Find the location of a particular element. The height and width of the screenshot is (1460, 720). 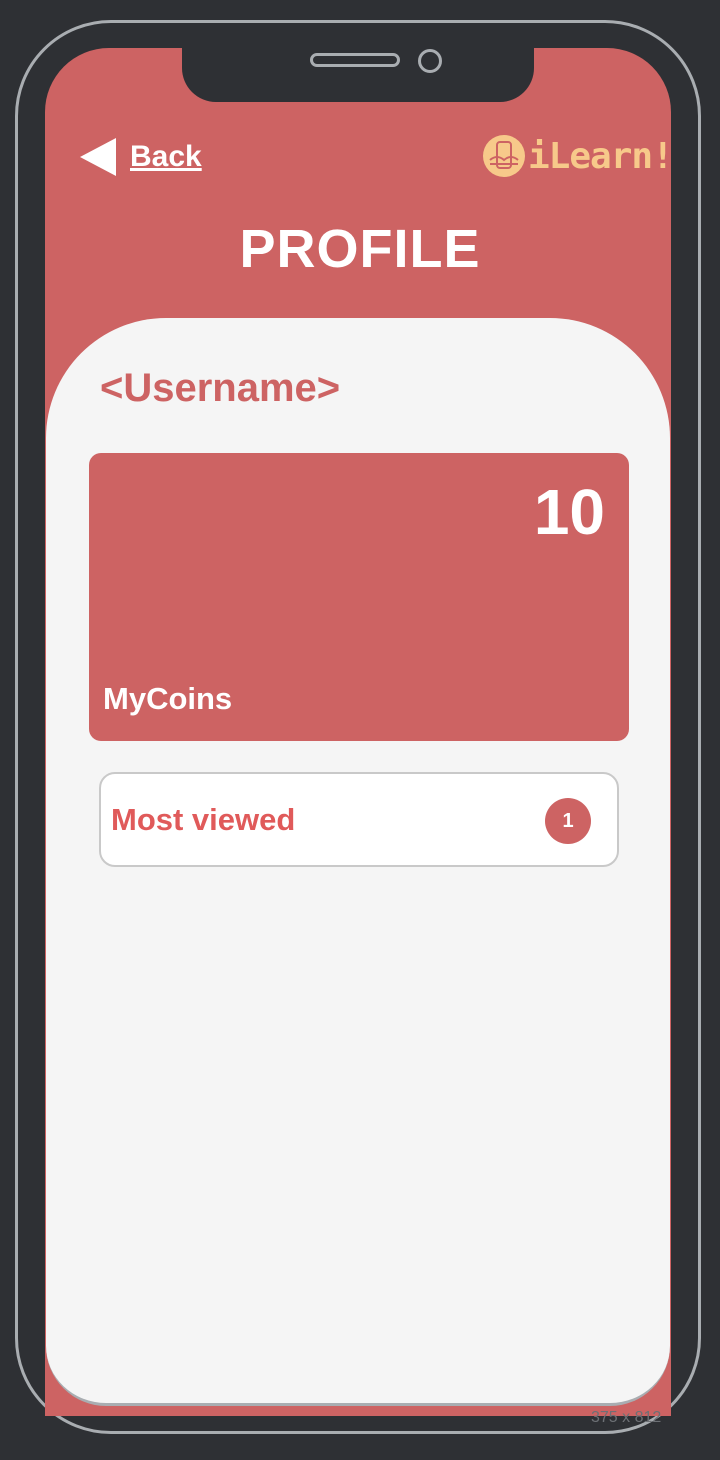

page-title: PROFILE is located at coordinates (360, 249).